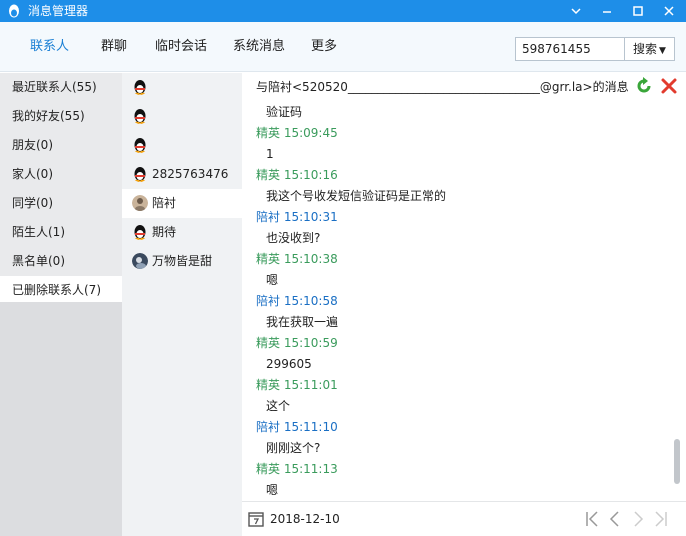 This screenshot has width=686, height=536. Describe the element at coordinates (182, 203) in the screenshot. I see `contact-item: 陪衬` at that location.